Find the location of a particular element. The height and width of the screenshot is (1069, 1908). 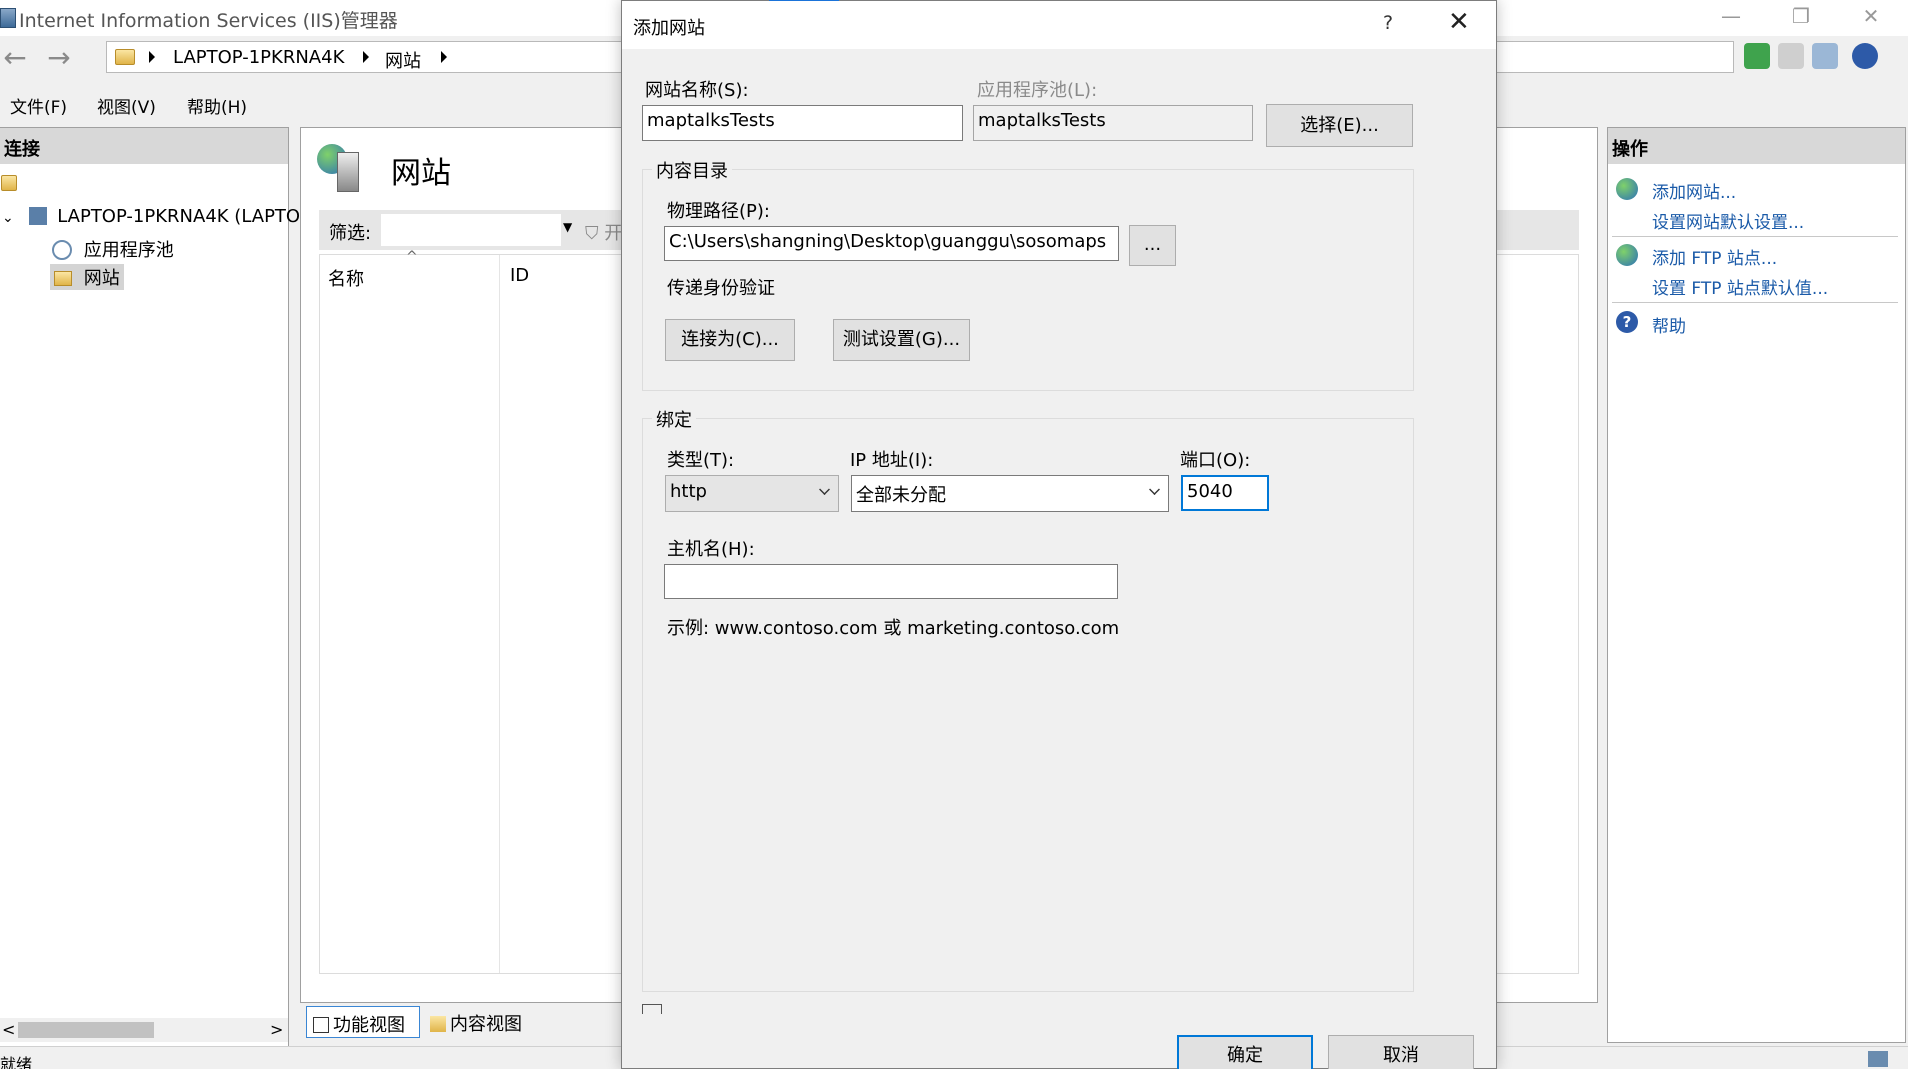

dialog-title: 添加网站 is located at coordinates (669, 28).